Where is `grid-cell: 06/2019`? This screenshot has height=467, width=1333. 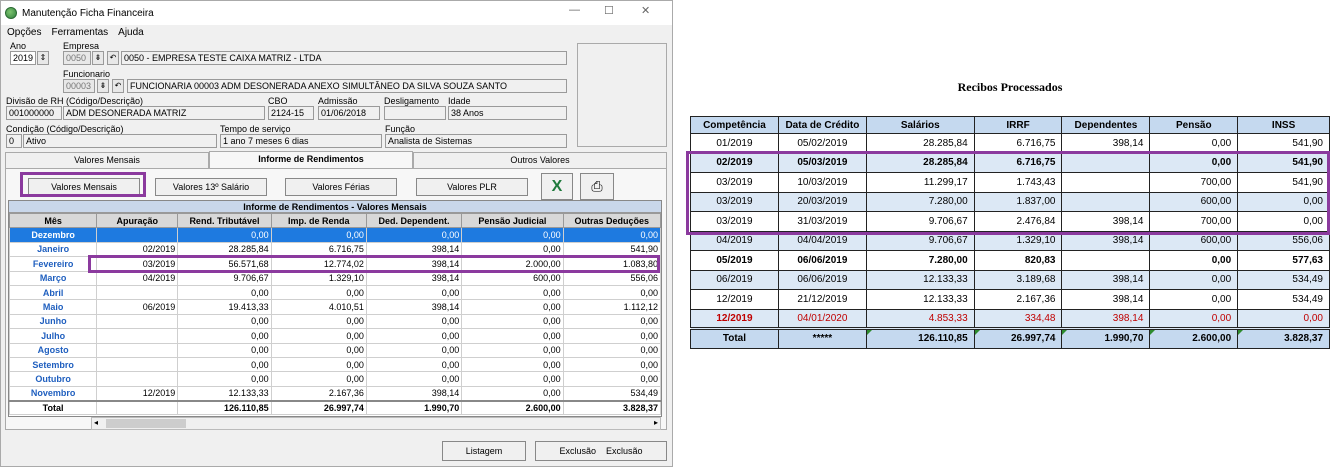 grid-cell: 06/2019 is located at coordinates (137, 307).